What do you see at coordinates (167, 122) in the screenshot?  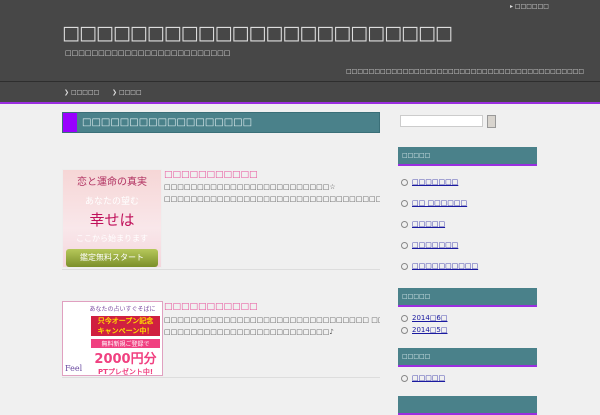 I see `page-title: □□□□□□□□□□□□□□□□□□` at bounding box center [167, 122].